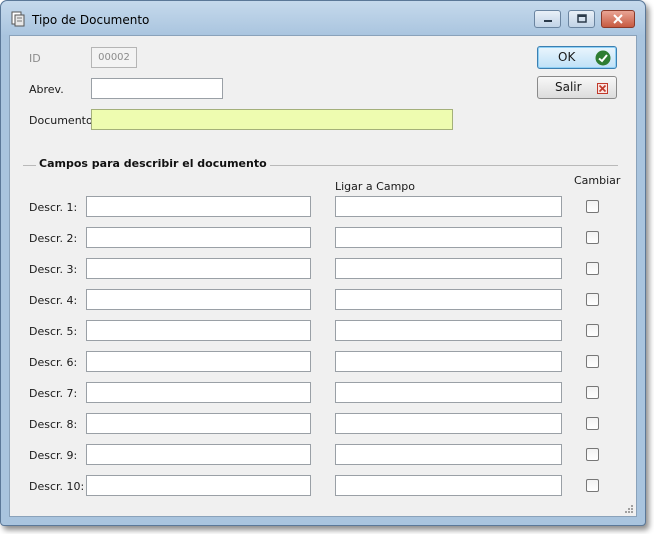  I want to click on abrev-input, so click(157, 88).